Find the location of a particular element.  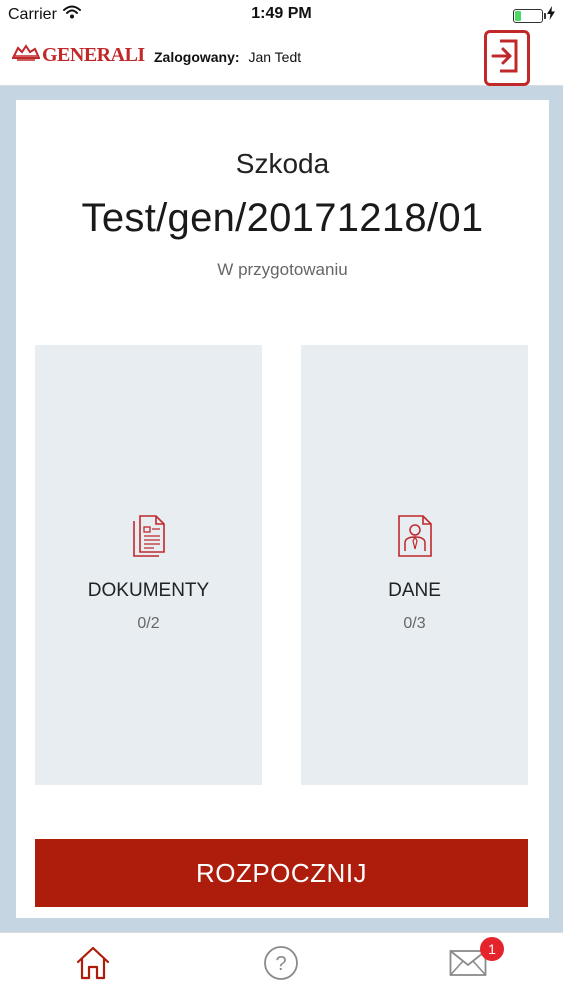

brand-name: GENERALI is located at coordinates (93, 55).